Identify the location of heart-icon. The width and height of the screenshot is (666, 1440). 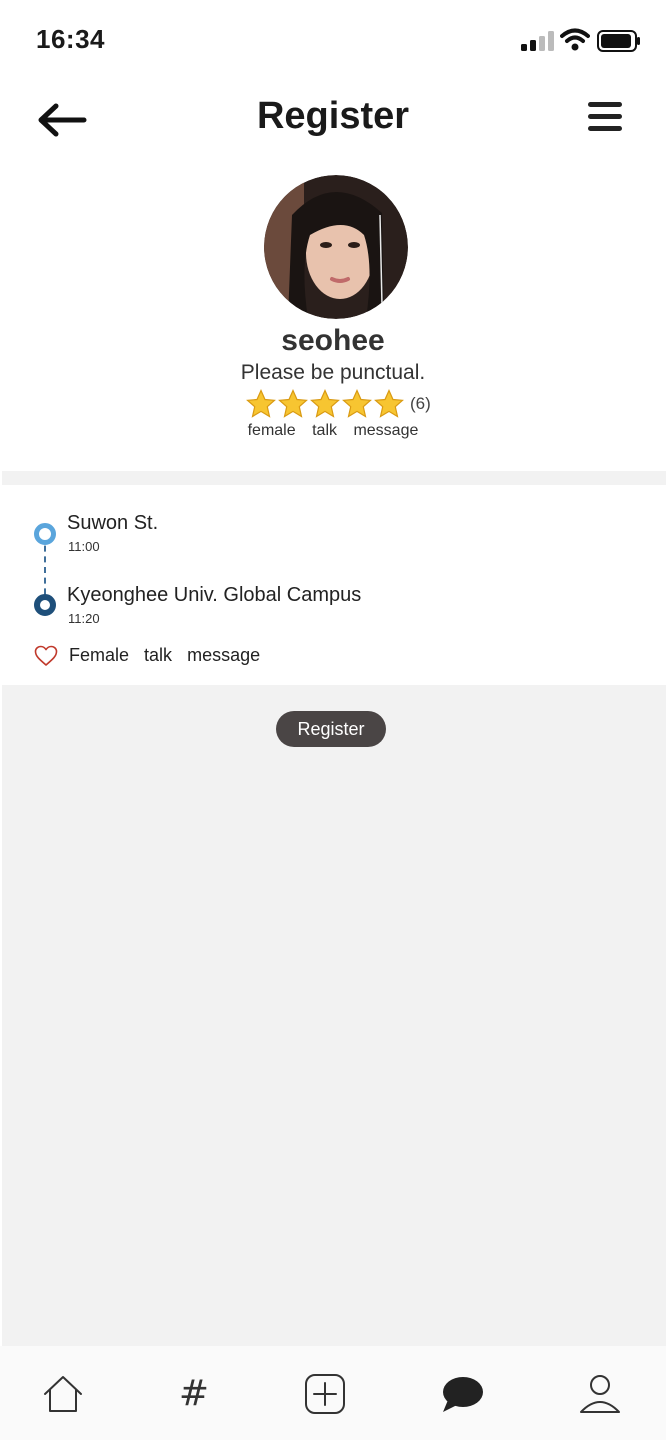
(46, 656).